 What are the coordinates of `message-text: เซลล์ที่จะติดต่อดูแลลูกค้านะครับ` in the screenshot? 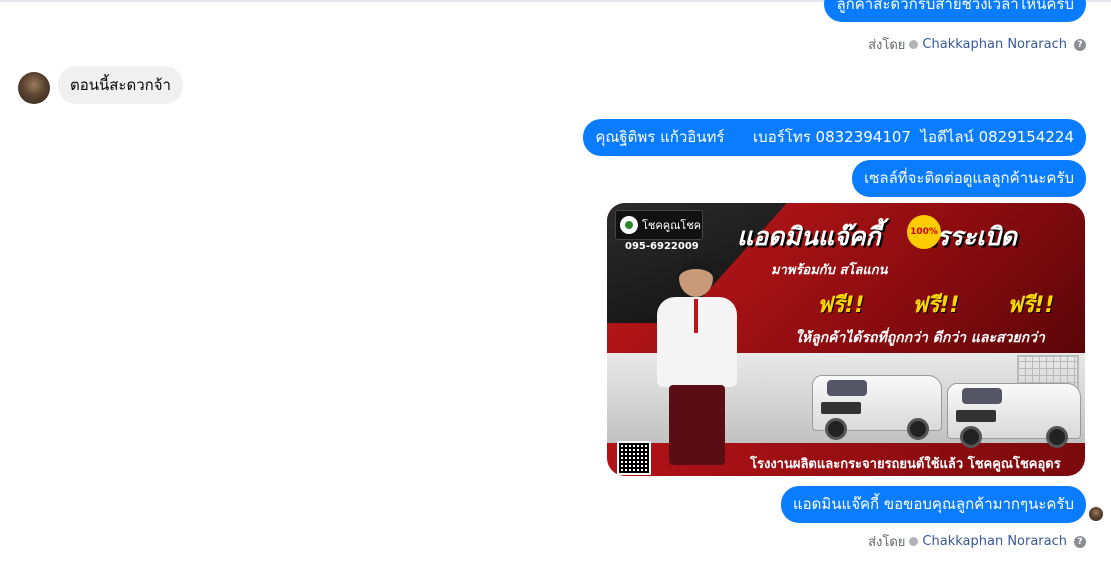 It's located at (969, 178).